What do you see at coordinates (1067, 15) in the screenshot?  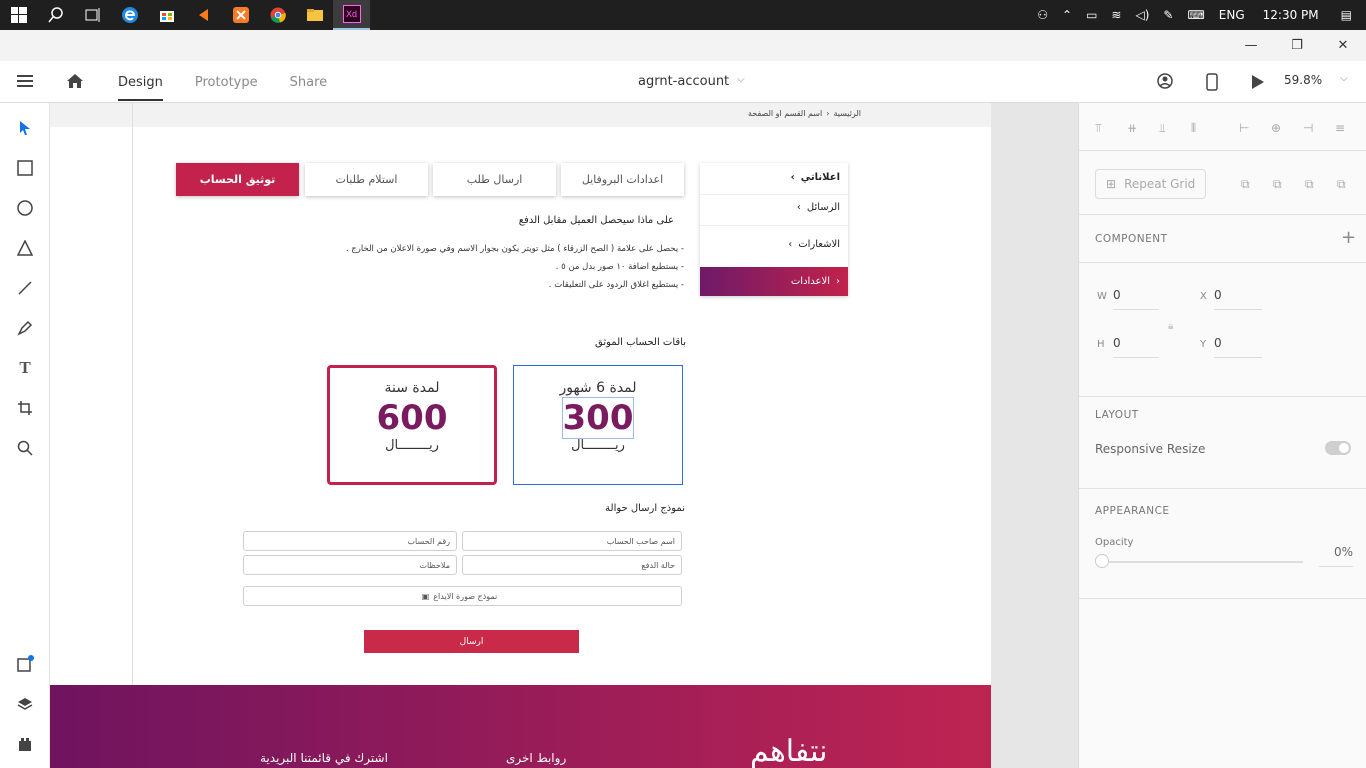 I see `chevron-up-icon: ⌃` at bounding box center [1067, 15].